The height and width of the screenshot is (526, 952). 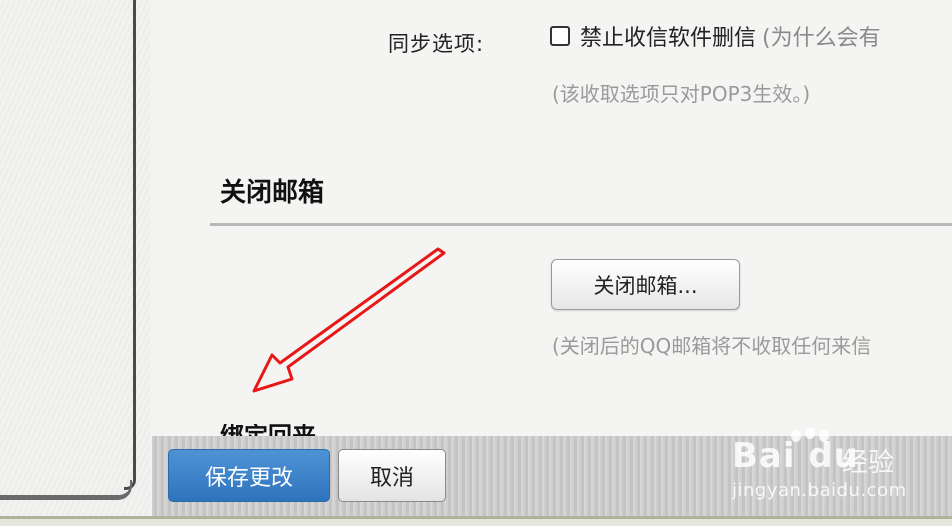 I want to click on section-divider, so click(x=581, y=224).